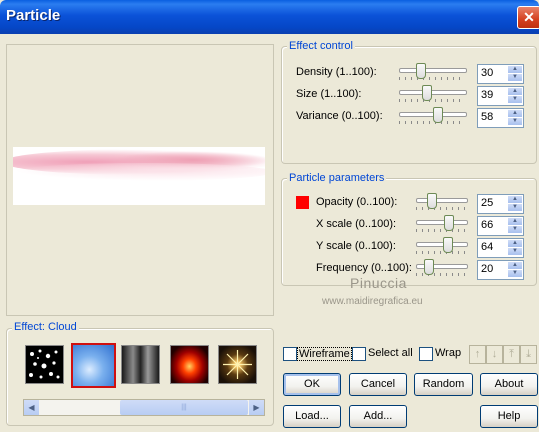 The height and width of the screenshot is (432, 539). I want to click on select-all-label: Select all, so click(390, 353).